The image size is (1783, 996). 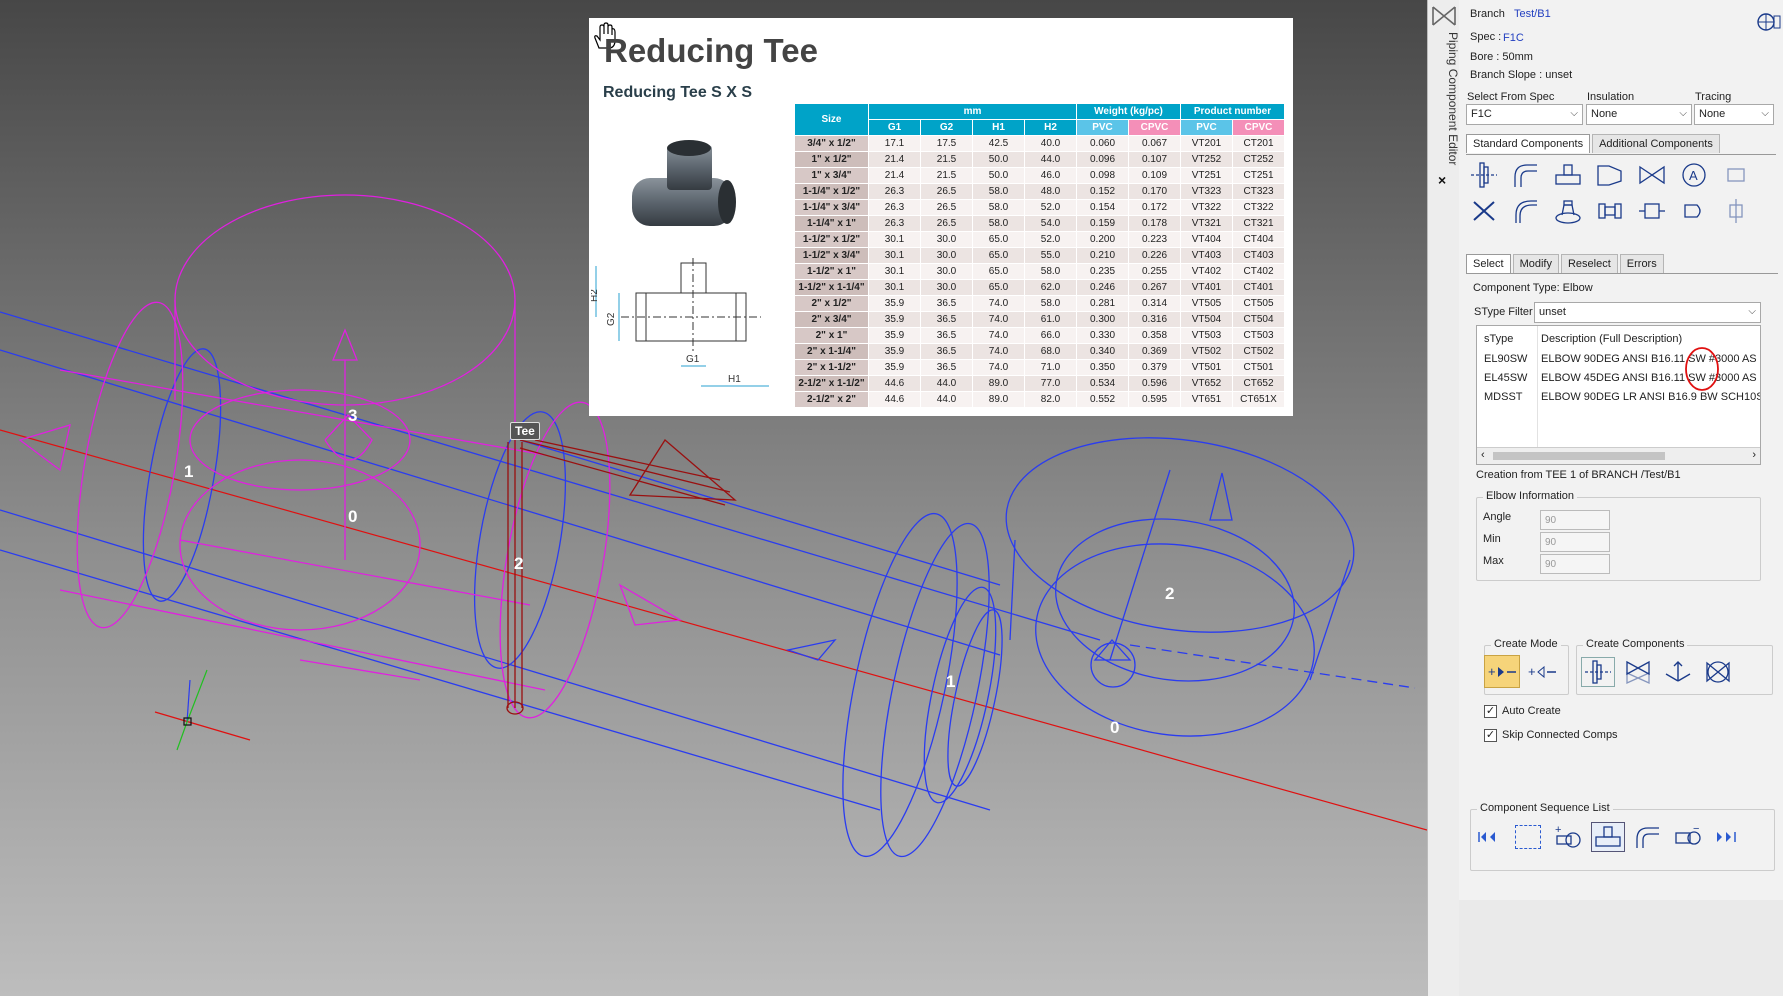 What do you see at coordinates (1491, 837) in the screenshot?
I see `first-prev-icon` at bounding box center [1491, 837].